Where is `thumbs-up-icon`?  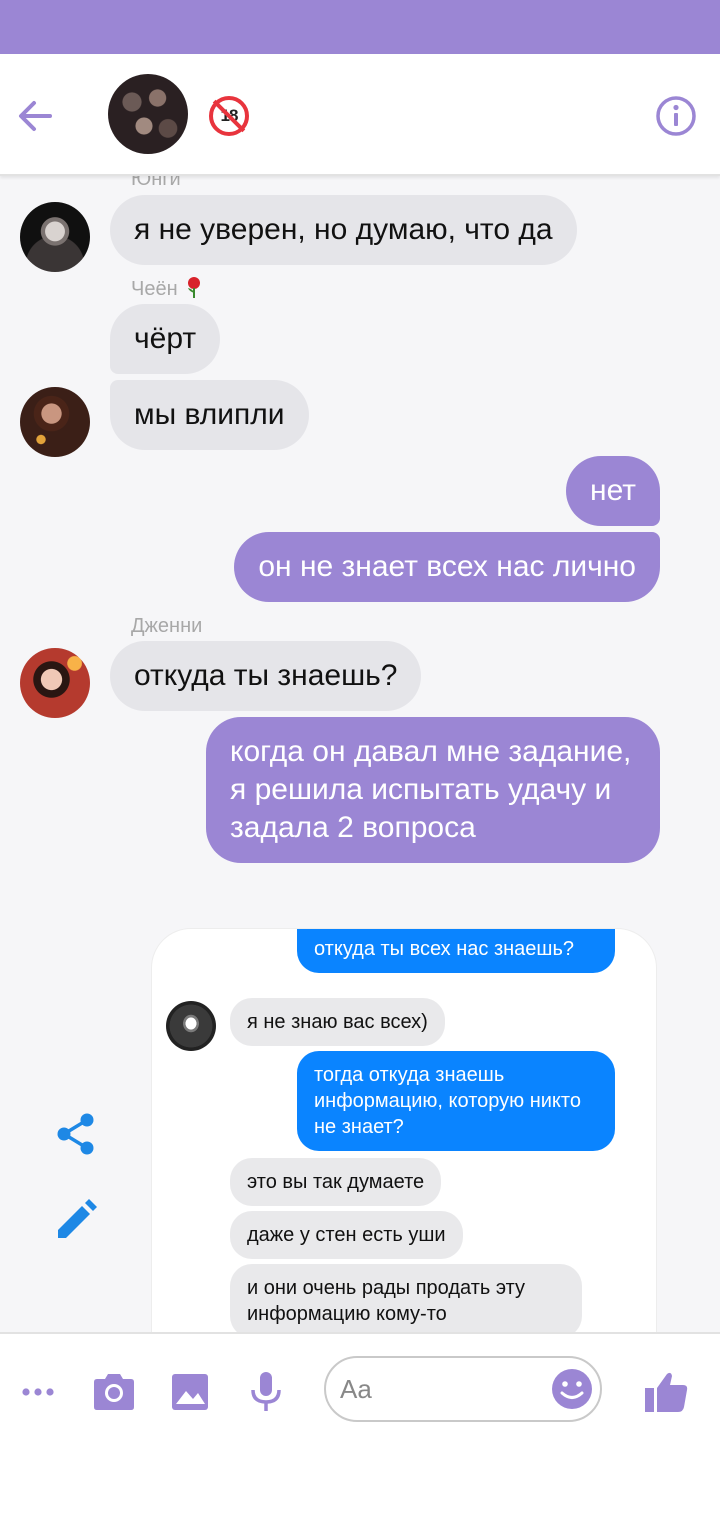 thumbs-up-icon is located at coordinates (666, 1392).